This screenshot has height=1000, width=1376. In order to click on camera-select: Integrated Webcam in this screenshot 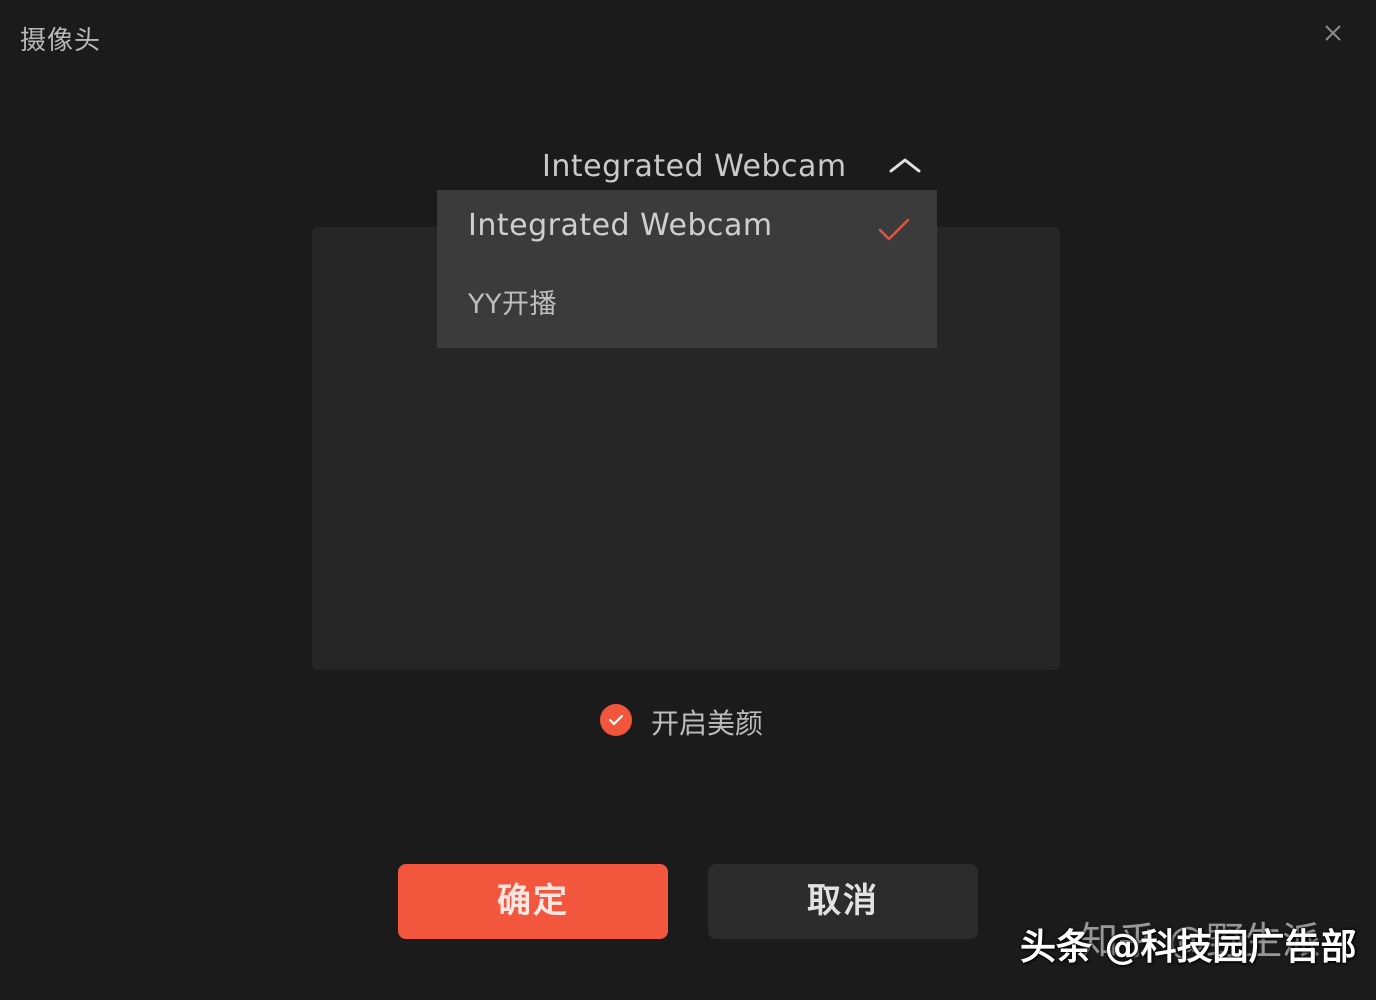, I will do `click(740, 165)`.